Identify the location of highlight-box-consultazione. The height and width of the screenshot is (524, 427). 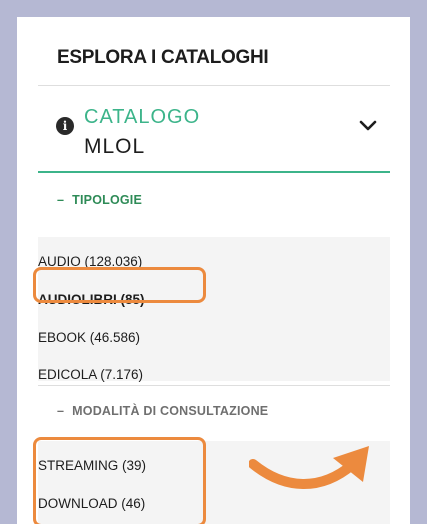
(119, 480).